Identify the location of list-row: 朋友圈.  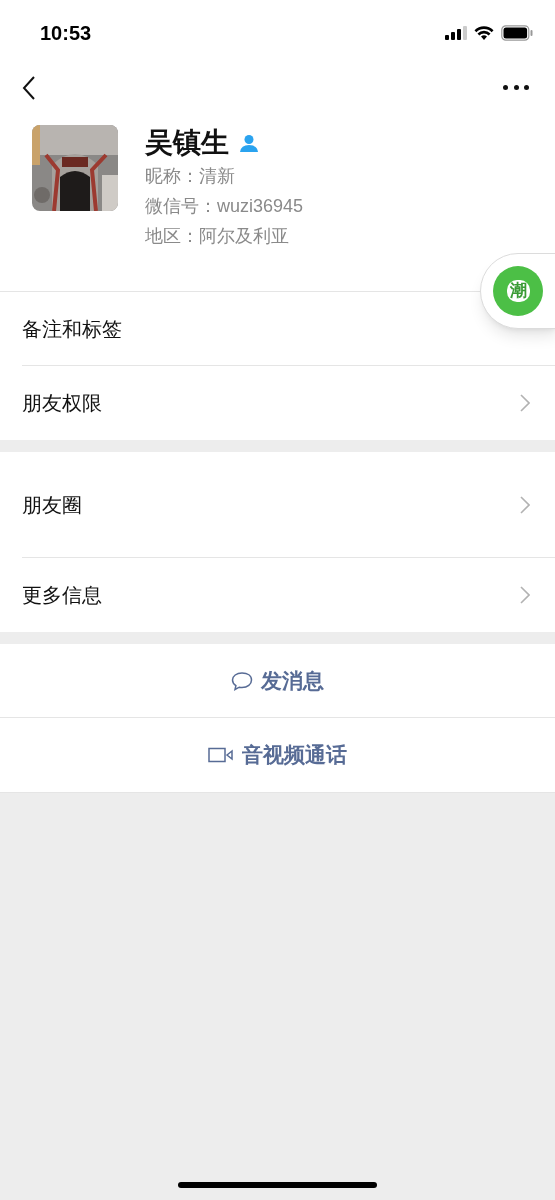
(288, 505).